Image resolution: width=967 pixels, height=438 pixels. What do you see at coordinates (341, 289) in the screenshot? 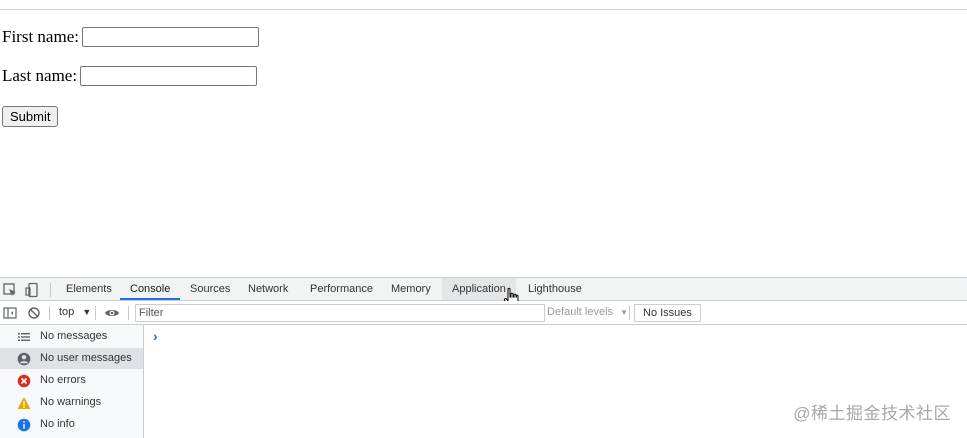
I see `tab-performance: Performance` at bounding box center [341, 289].